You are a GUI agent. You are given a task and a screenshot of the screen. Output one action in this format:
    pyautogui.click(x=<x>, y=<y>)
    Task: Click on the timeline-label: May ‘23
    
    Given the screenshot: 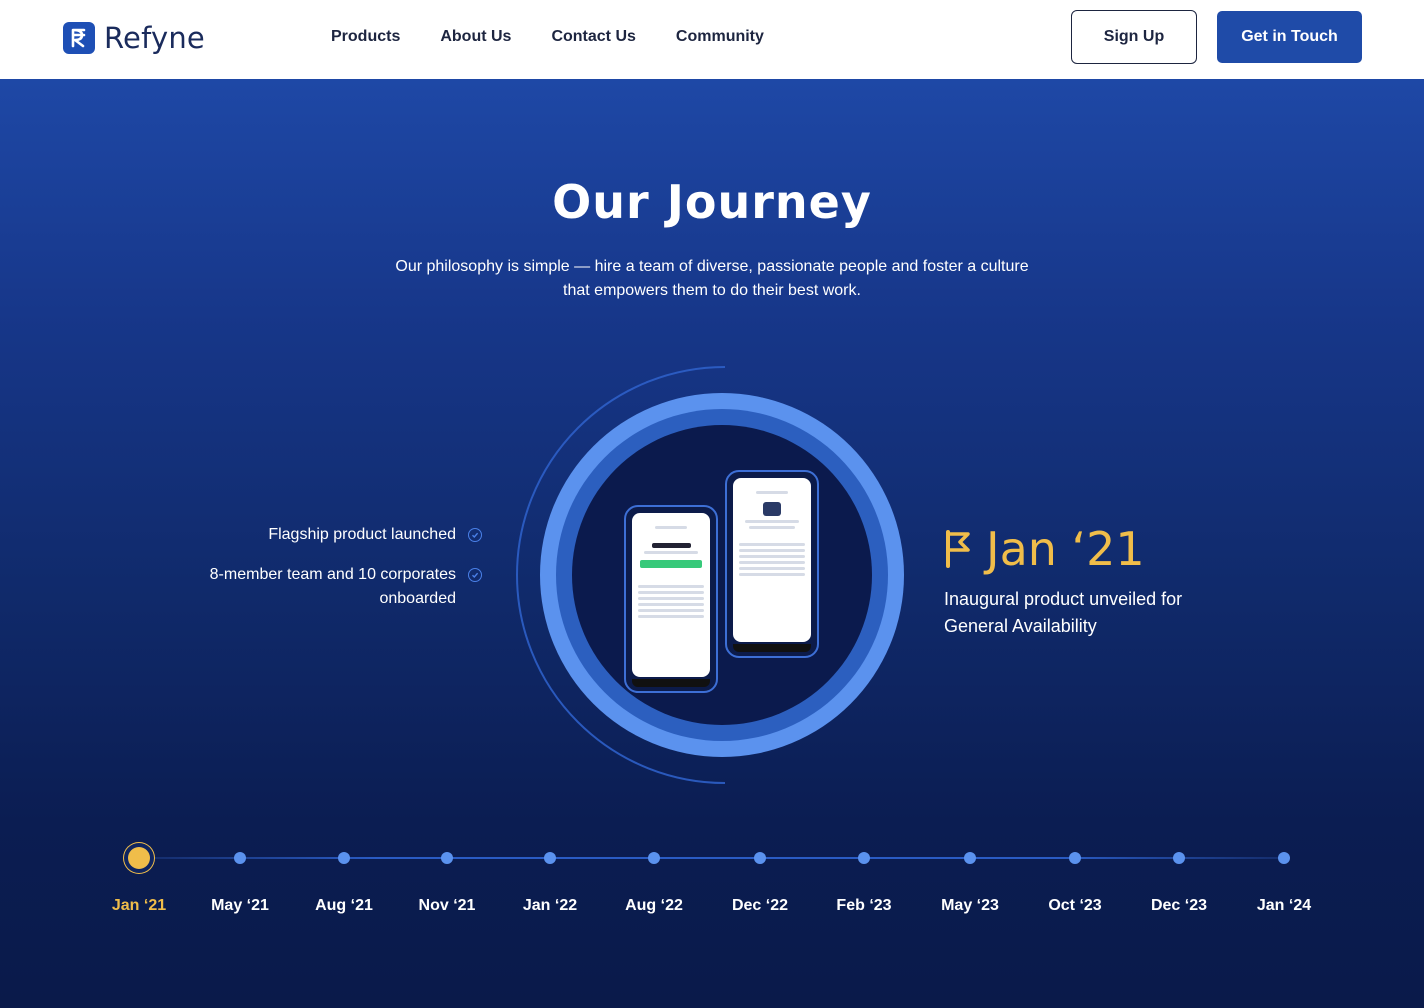 What is the action you would take?
    pyautogui.click(x=970, y=906)
    